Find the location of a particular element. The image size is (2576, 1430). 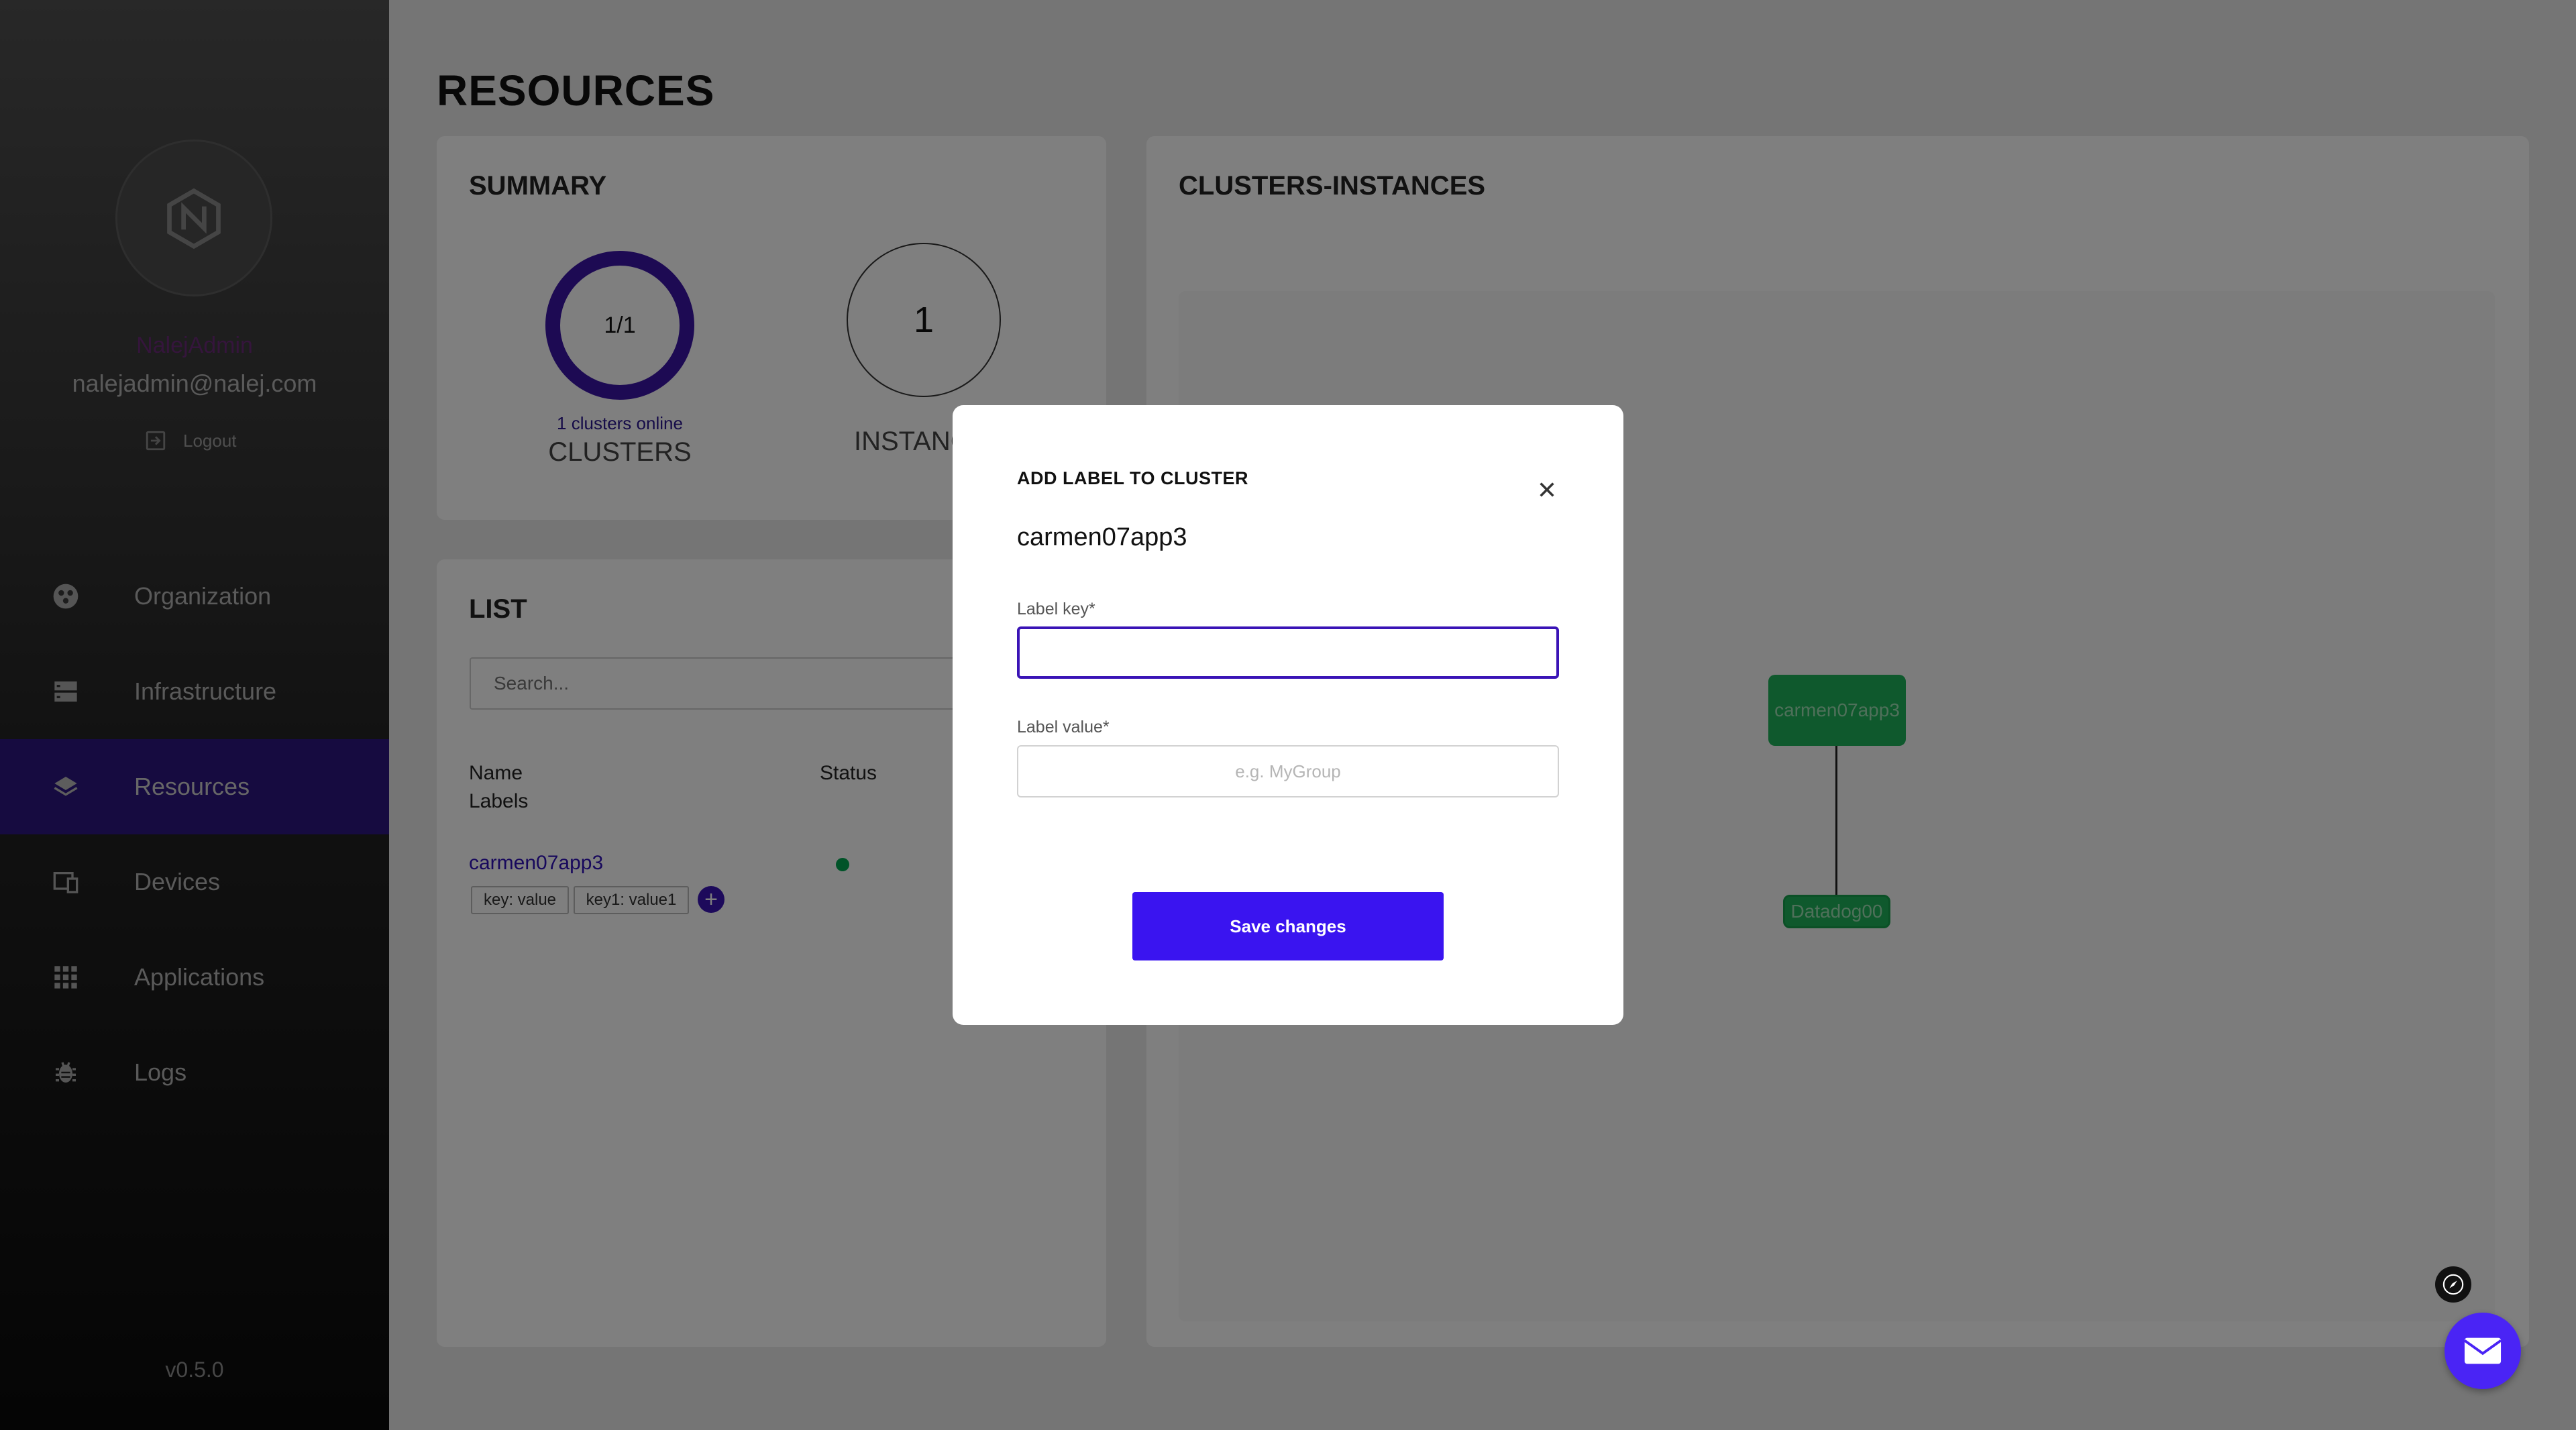

close-button is located at coordinates (1547, 490).